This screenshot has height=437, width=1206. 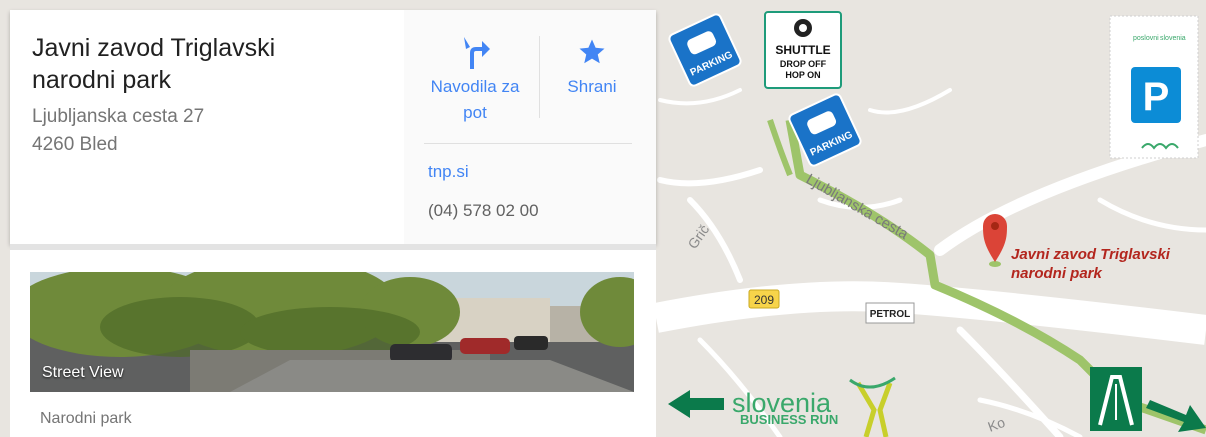 I want to click on petrol-label: PETROL, so click(x=890, y=314).